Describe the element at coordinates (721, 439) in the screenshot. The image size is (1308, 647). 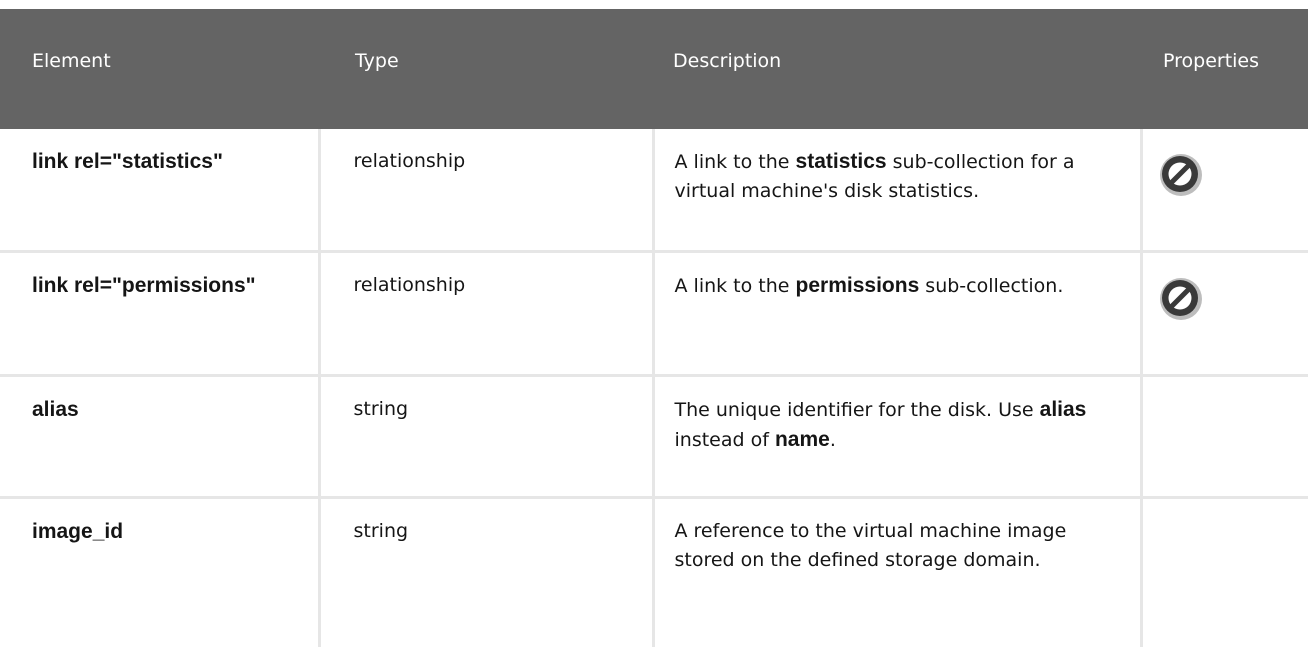
I see `desc-text: instead of` at that location.